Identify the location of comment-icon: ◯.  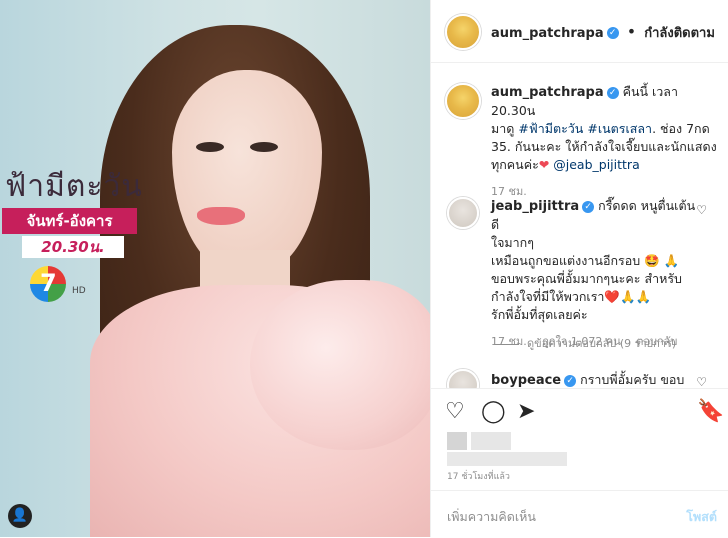
(493, 411).